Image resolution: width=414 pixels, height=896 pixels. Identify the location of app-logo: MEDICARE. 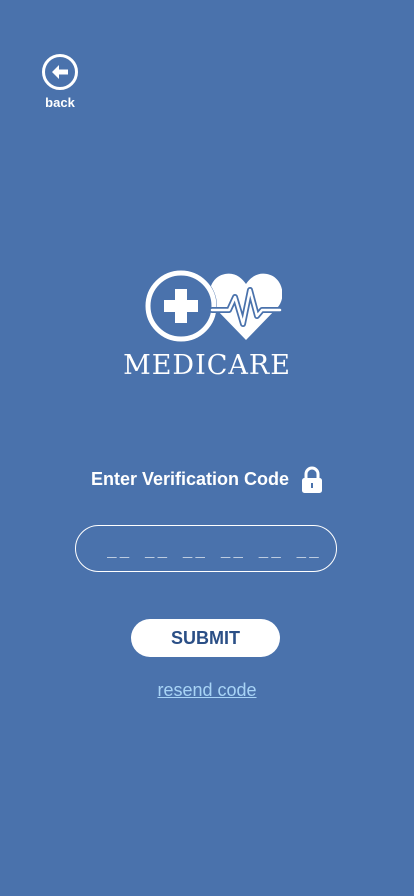
(207, 322).